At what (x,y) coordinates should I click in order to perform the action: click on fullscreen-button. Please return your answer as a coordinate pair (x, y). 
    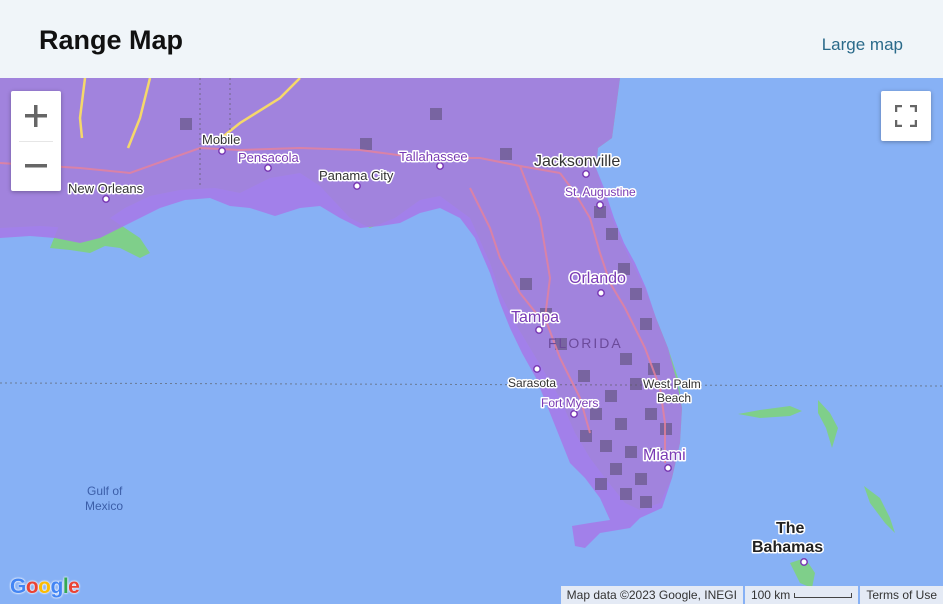
    Looking at the image, I should click on (906, 116).